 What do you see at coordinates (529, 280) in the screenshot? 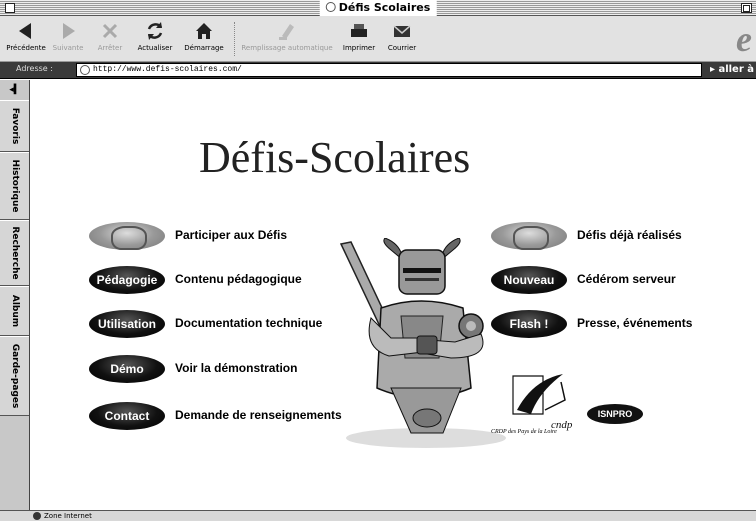
I see `nouveau-button: Nouveau` at bounding box center [529, 280].